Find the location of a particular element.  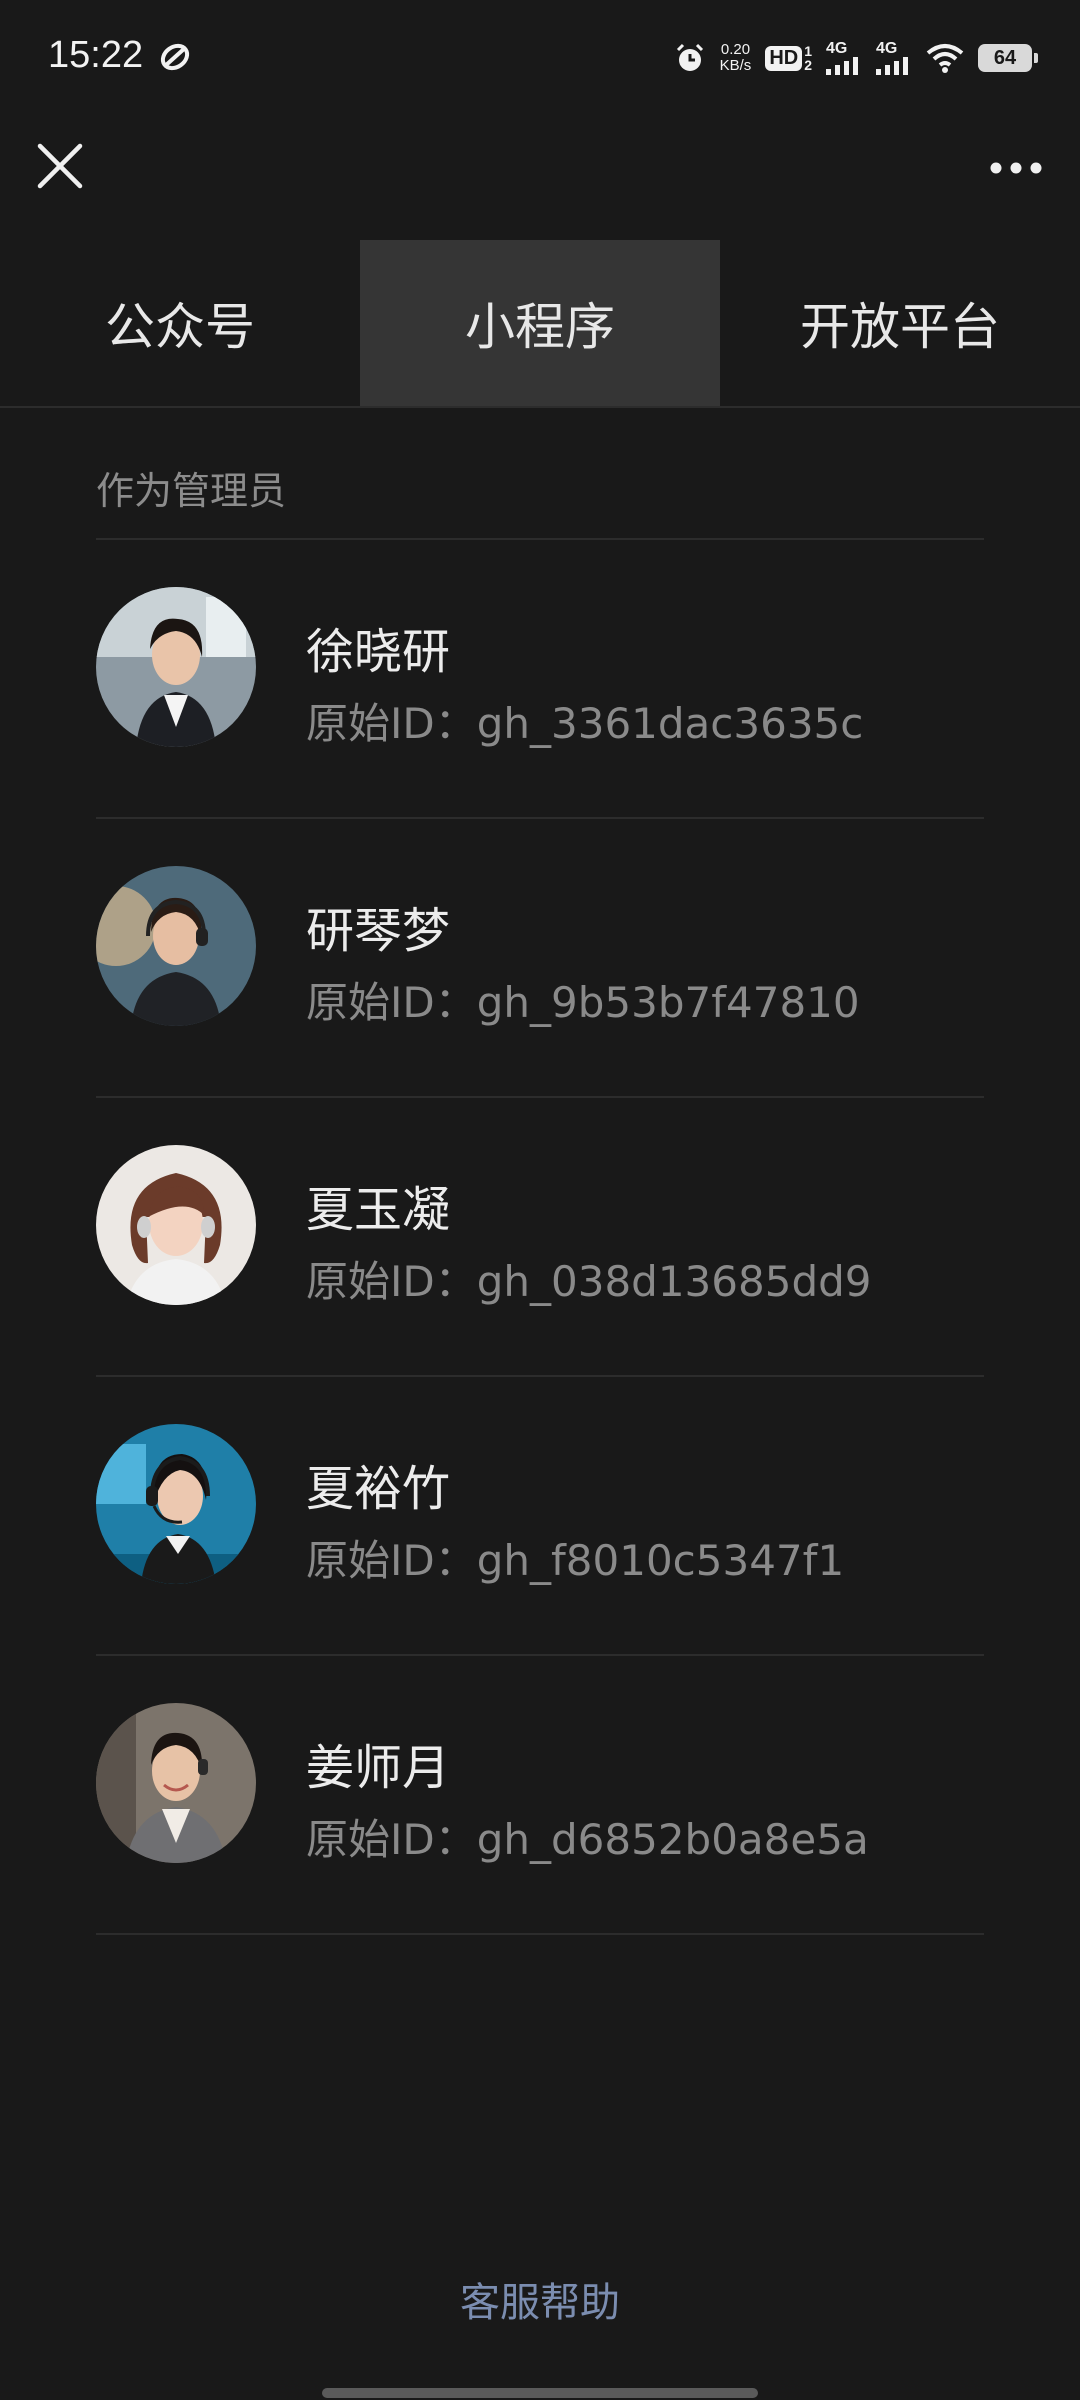

close-icon is located at coordinates (60, 166).